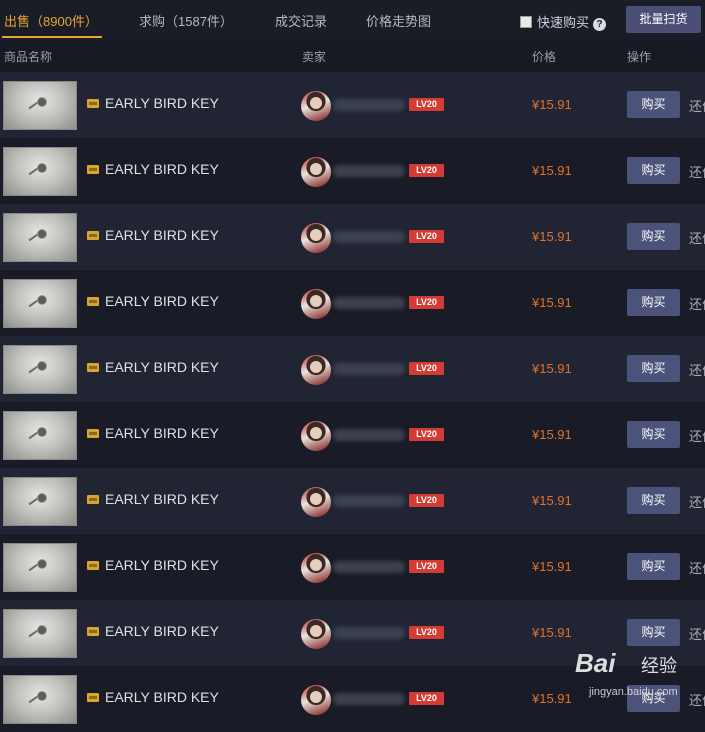  Describe the element at coordinates (663, 19) in the screenshot. I see `bulk-buy-button: 批量扫货` at that location.